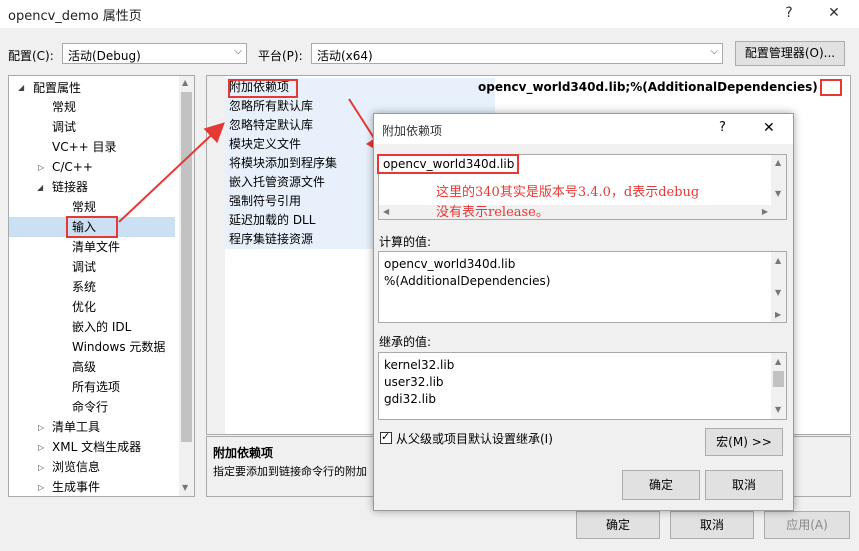  What do you see at coordinates (448, 164) in the screenshot?
I see `edit-highlight` at bounding box center [448, 164].